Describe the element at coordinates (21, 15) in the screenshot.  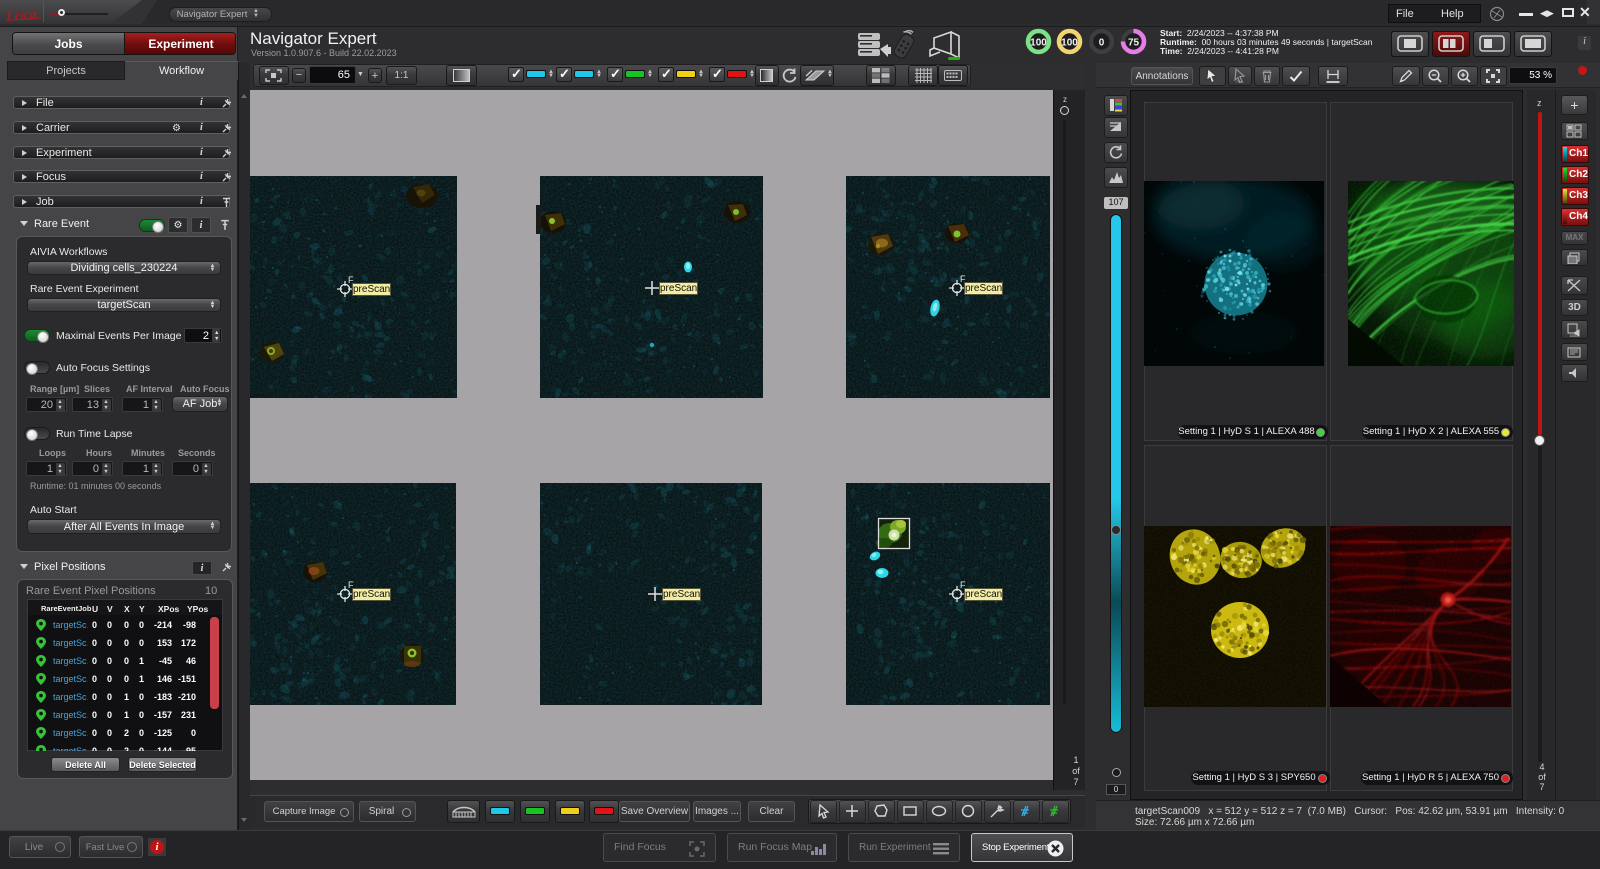
I see `svg-text: Leica` at that location.